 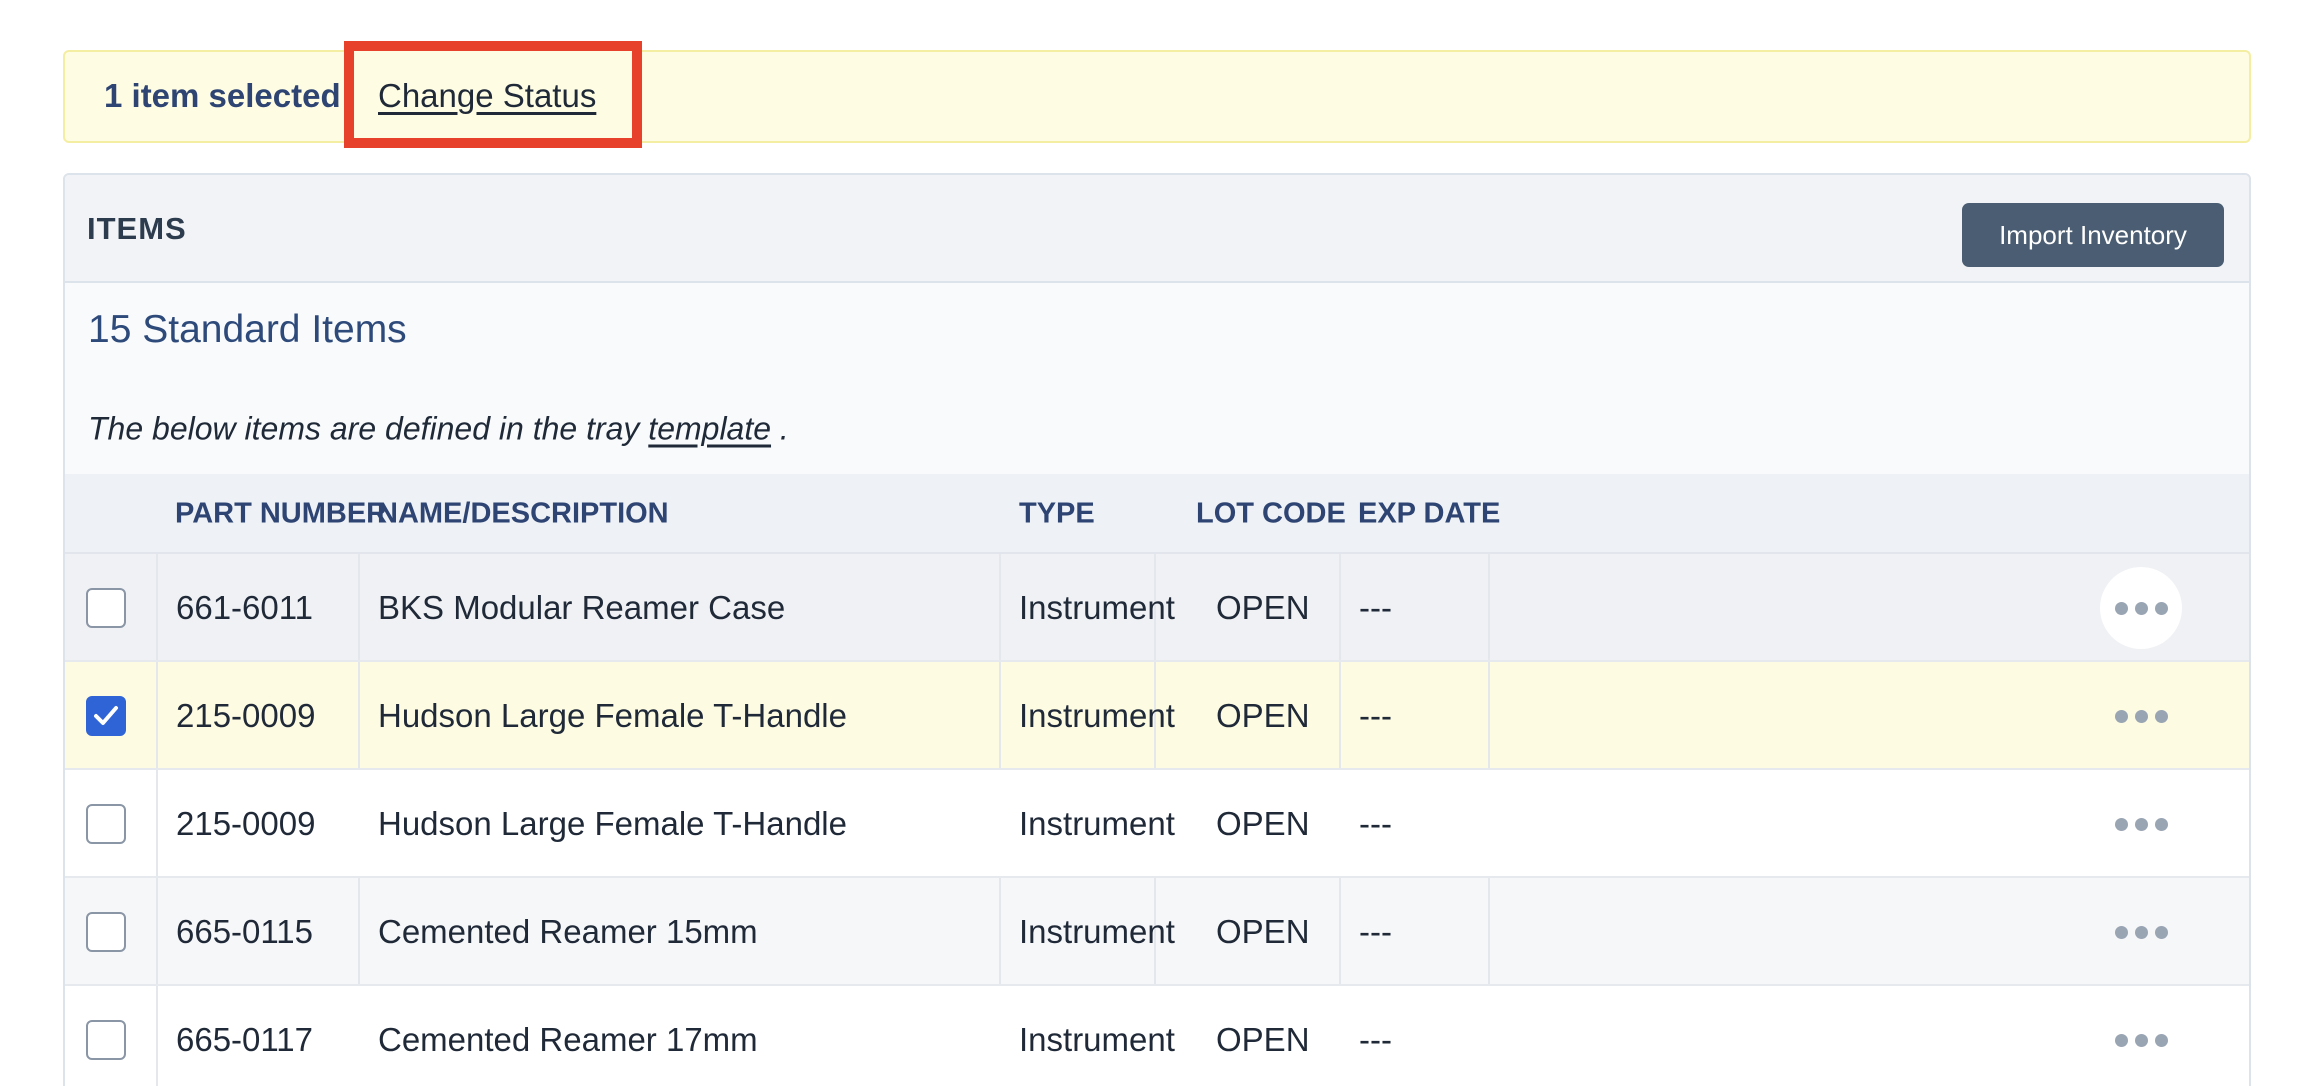 What do you see at coordinates (1157, 229) in the screenshot?
I see `panel-header: ITEMS Import Inventory` at bounding box center [1157, 229].